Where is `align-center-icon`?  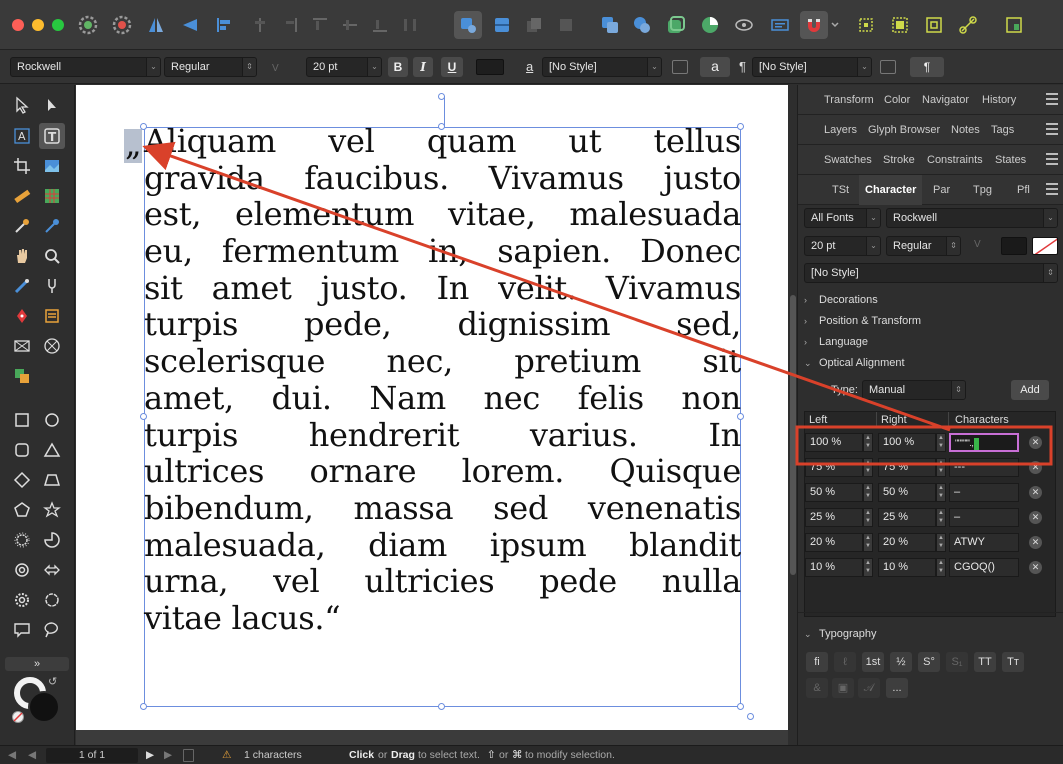
align-center-icon is located at coordinates (260, 25).